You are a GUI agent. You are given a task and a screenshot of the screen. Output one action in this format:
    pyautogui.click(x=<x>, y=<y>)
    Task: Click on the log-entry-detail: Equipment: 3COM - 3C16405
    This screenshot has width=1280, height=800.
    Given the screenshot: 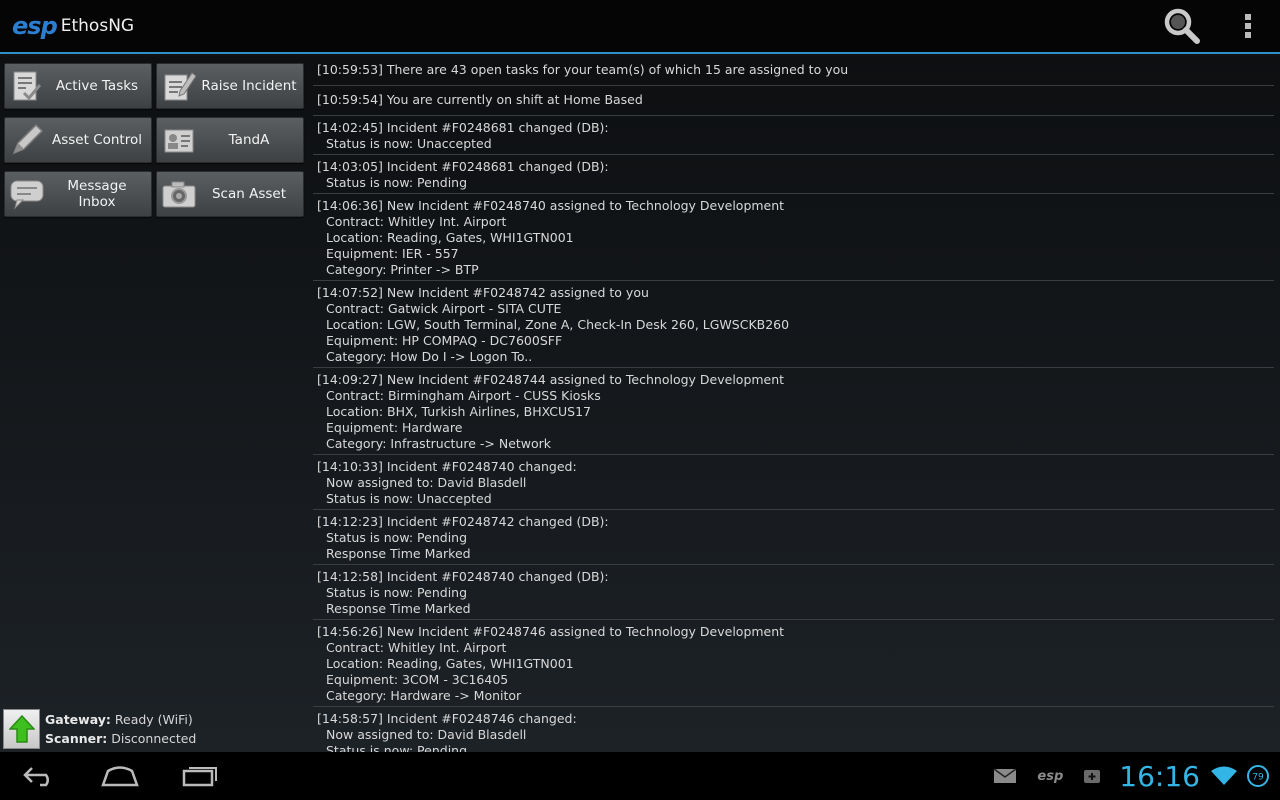 What is the action you would take?
    pyautogui.click(x=417, y=679)
    